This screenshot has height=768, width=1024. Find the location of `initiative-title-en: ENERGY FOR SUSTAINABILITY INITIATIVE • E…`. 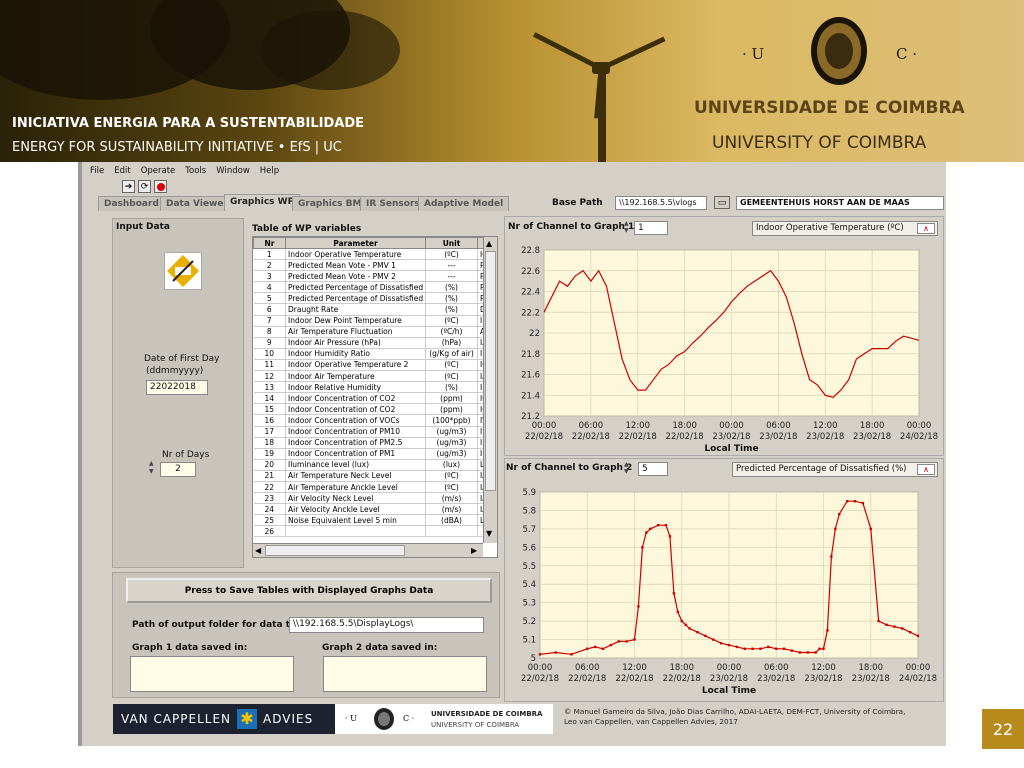

initiative-title-en: ENERGY FOR SUSTAINABILITY INITIATIVE • E… is located at coordinates (177, 147).